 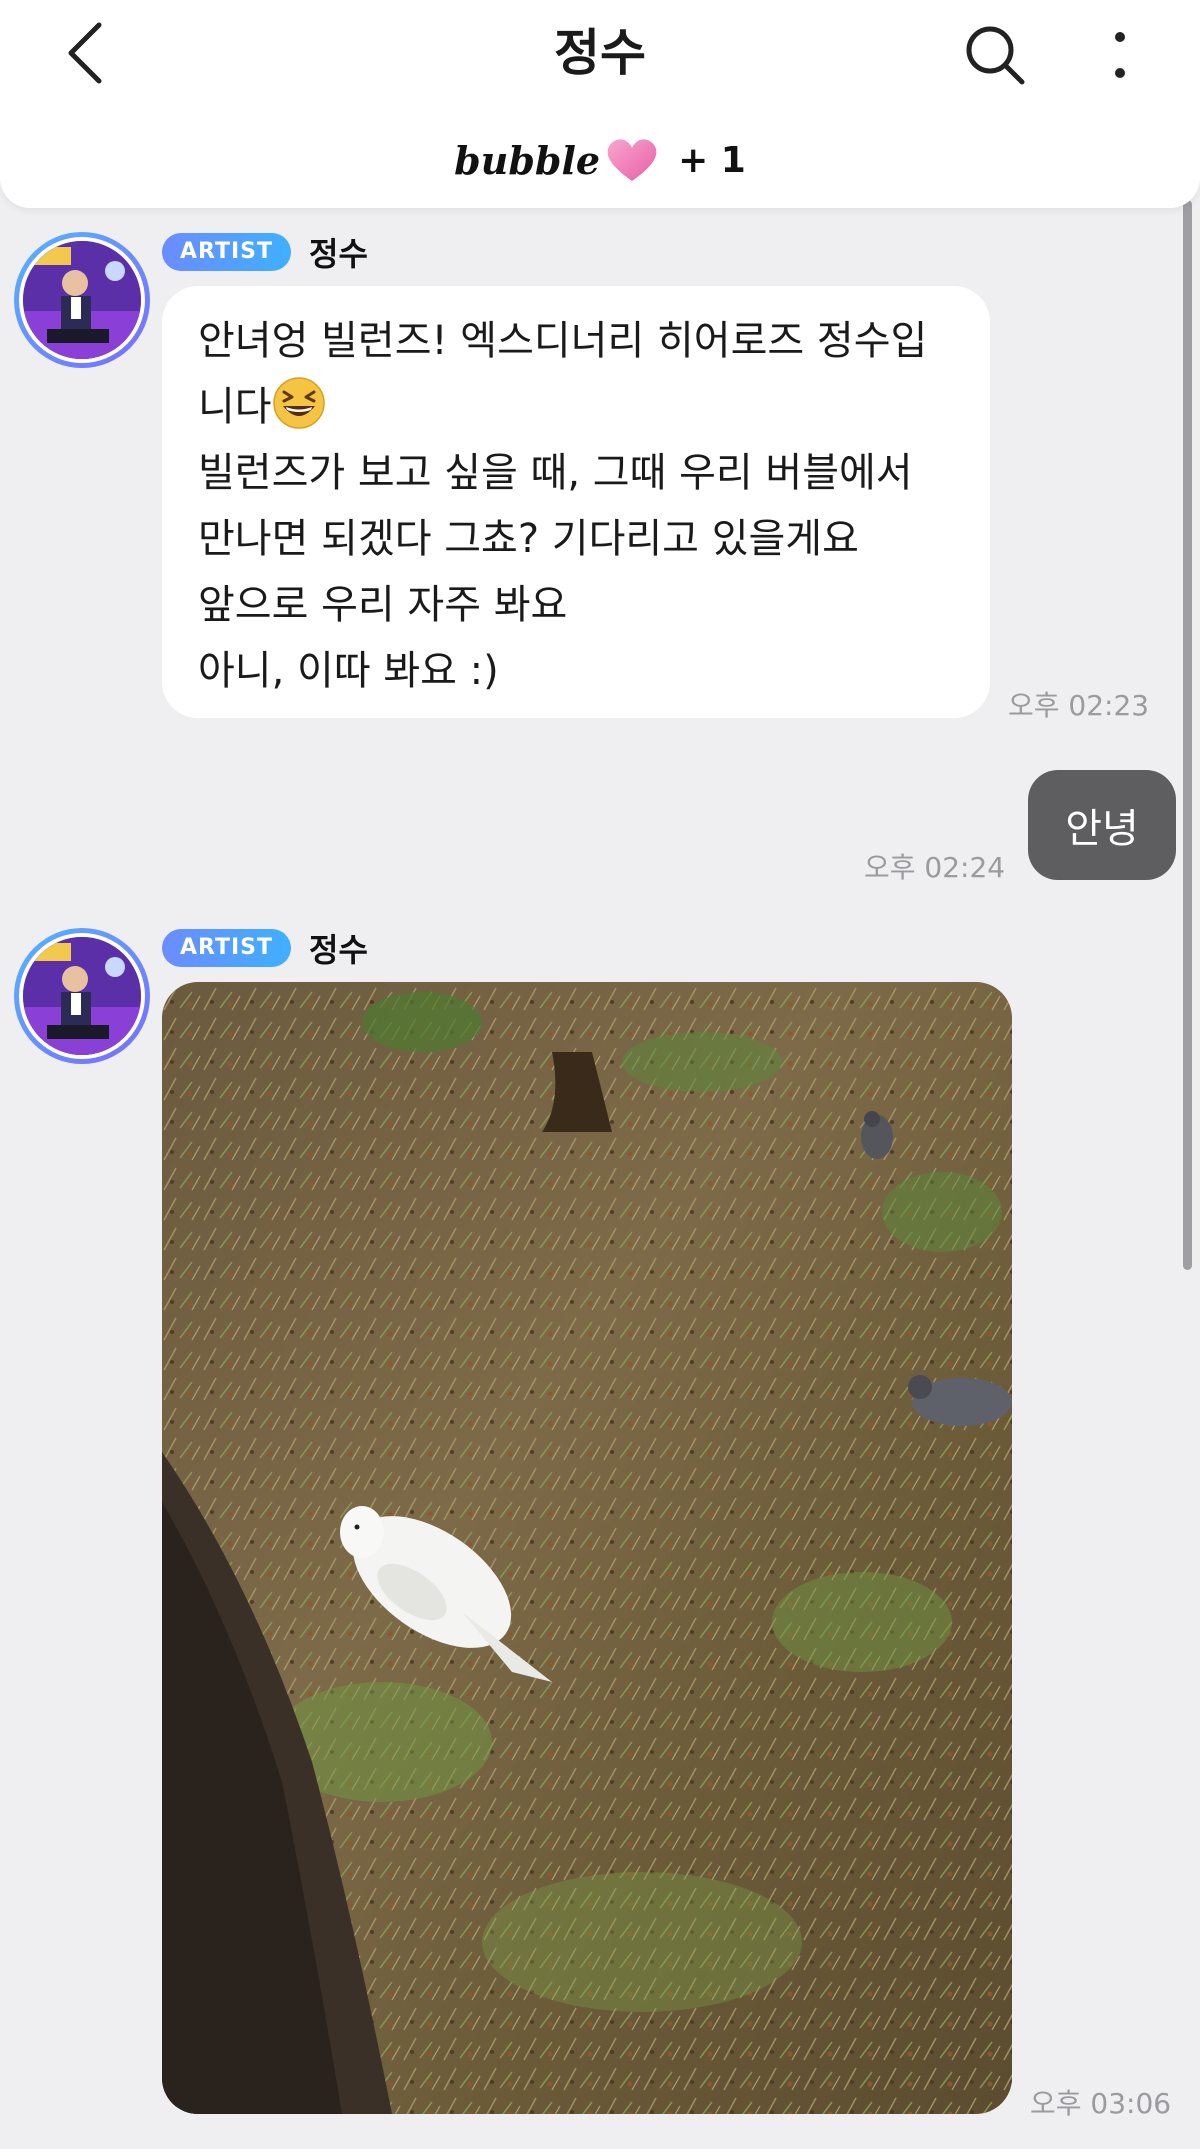 I want to click on my-message-bubble: 안녕, so click(x=1102, y=825).